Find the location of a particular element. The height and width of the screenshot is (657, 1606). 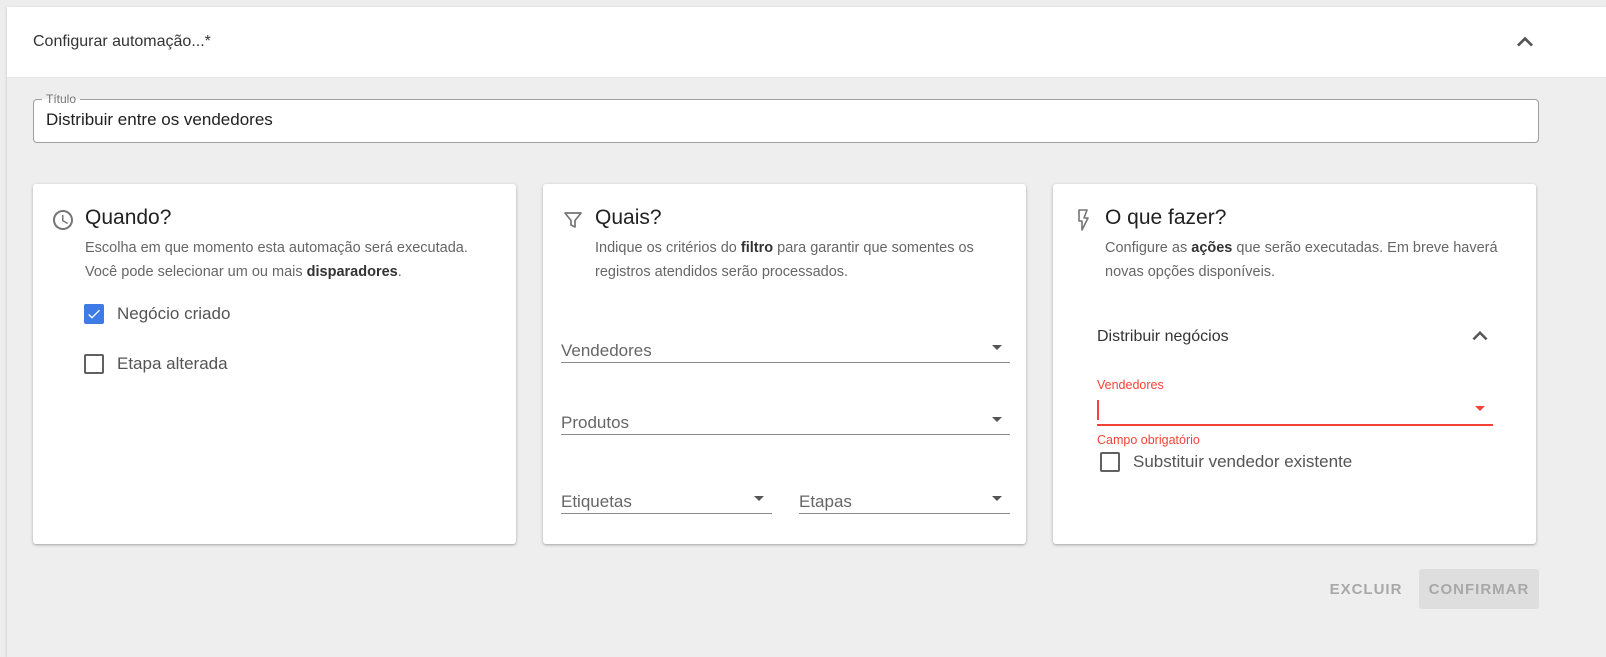

collapse-chevron-up-icon is located at coordinates (1525, 42).